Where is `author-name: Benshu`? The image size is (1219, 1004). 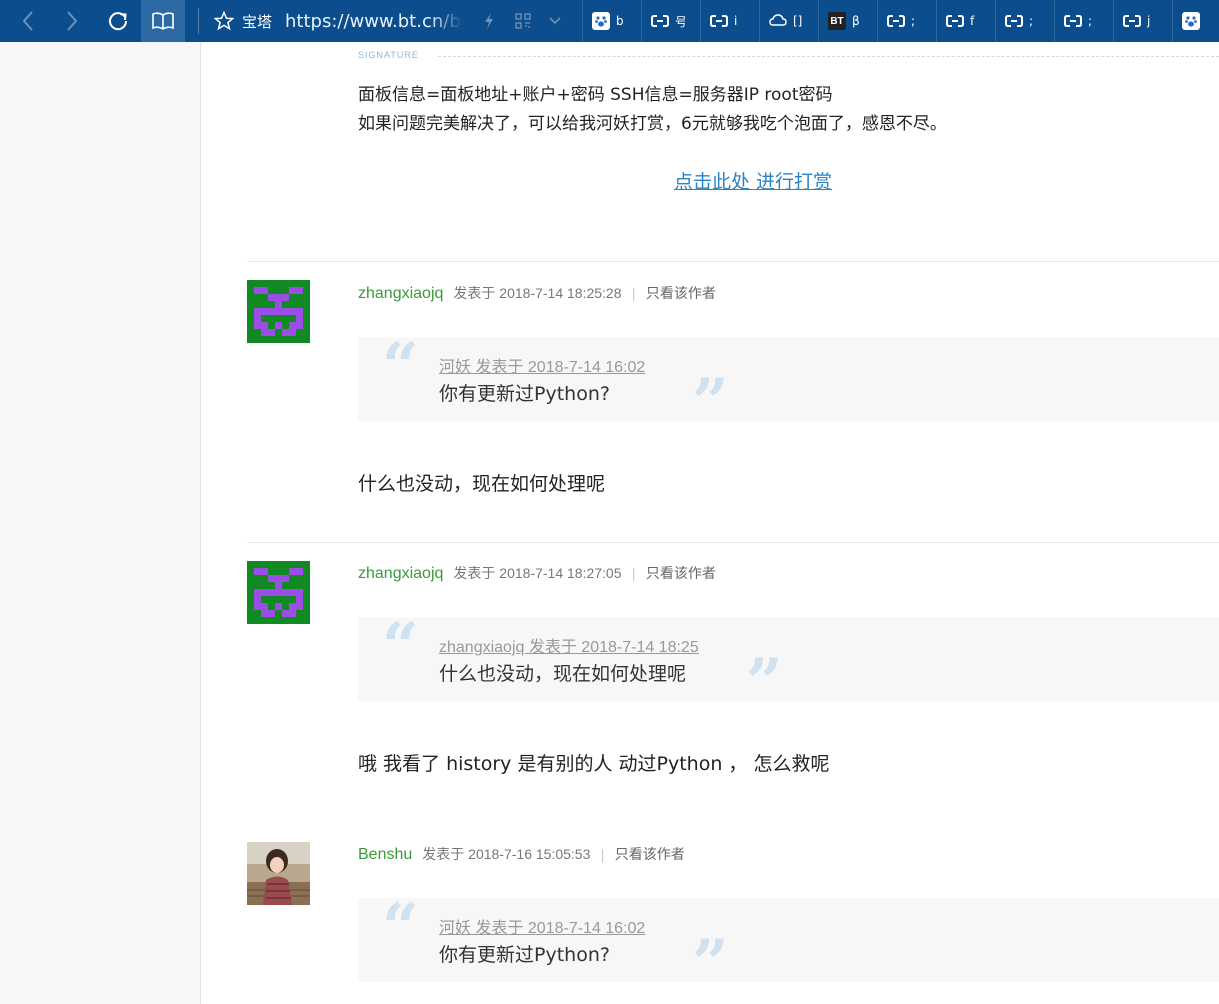
author-name: Benshu is located at coordinates (385, 855).